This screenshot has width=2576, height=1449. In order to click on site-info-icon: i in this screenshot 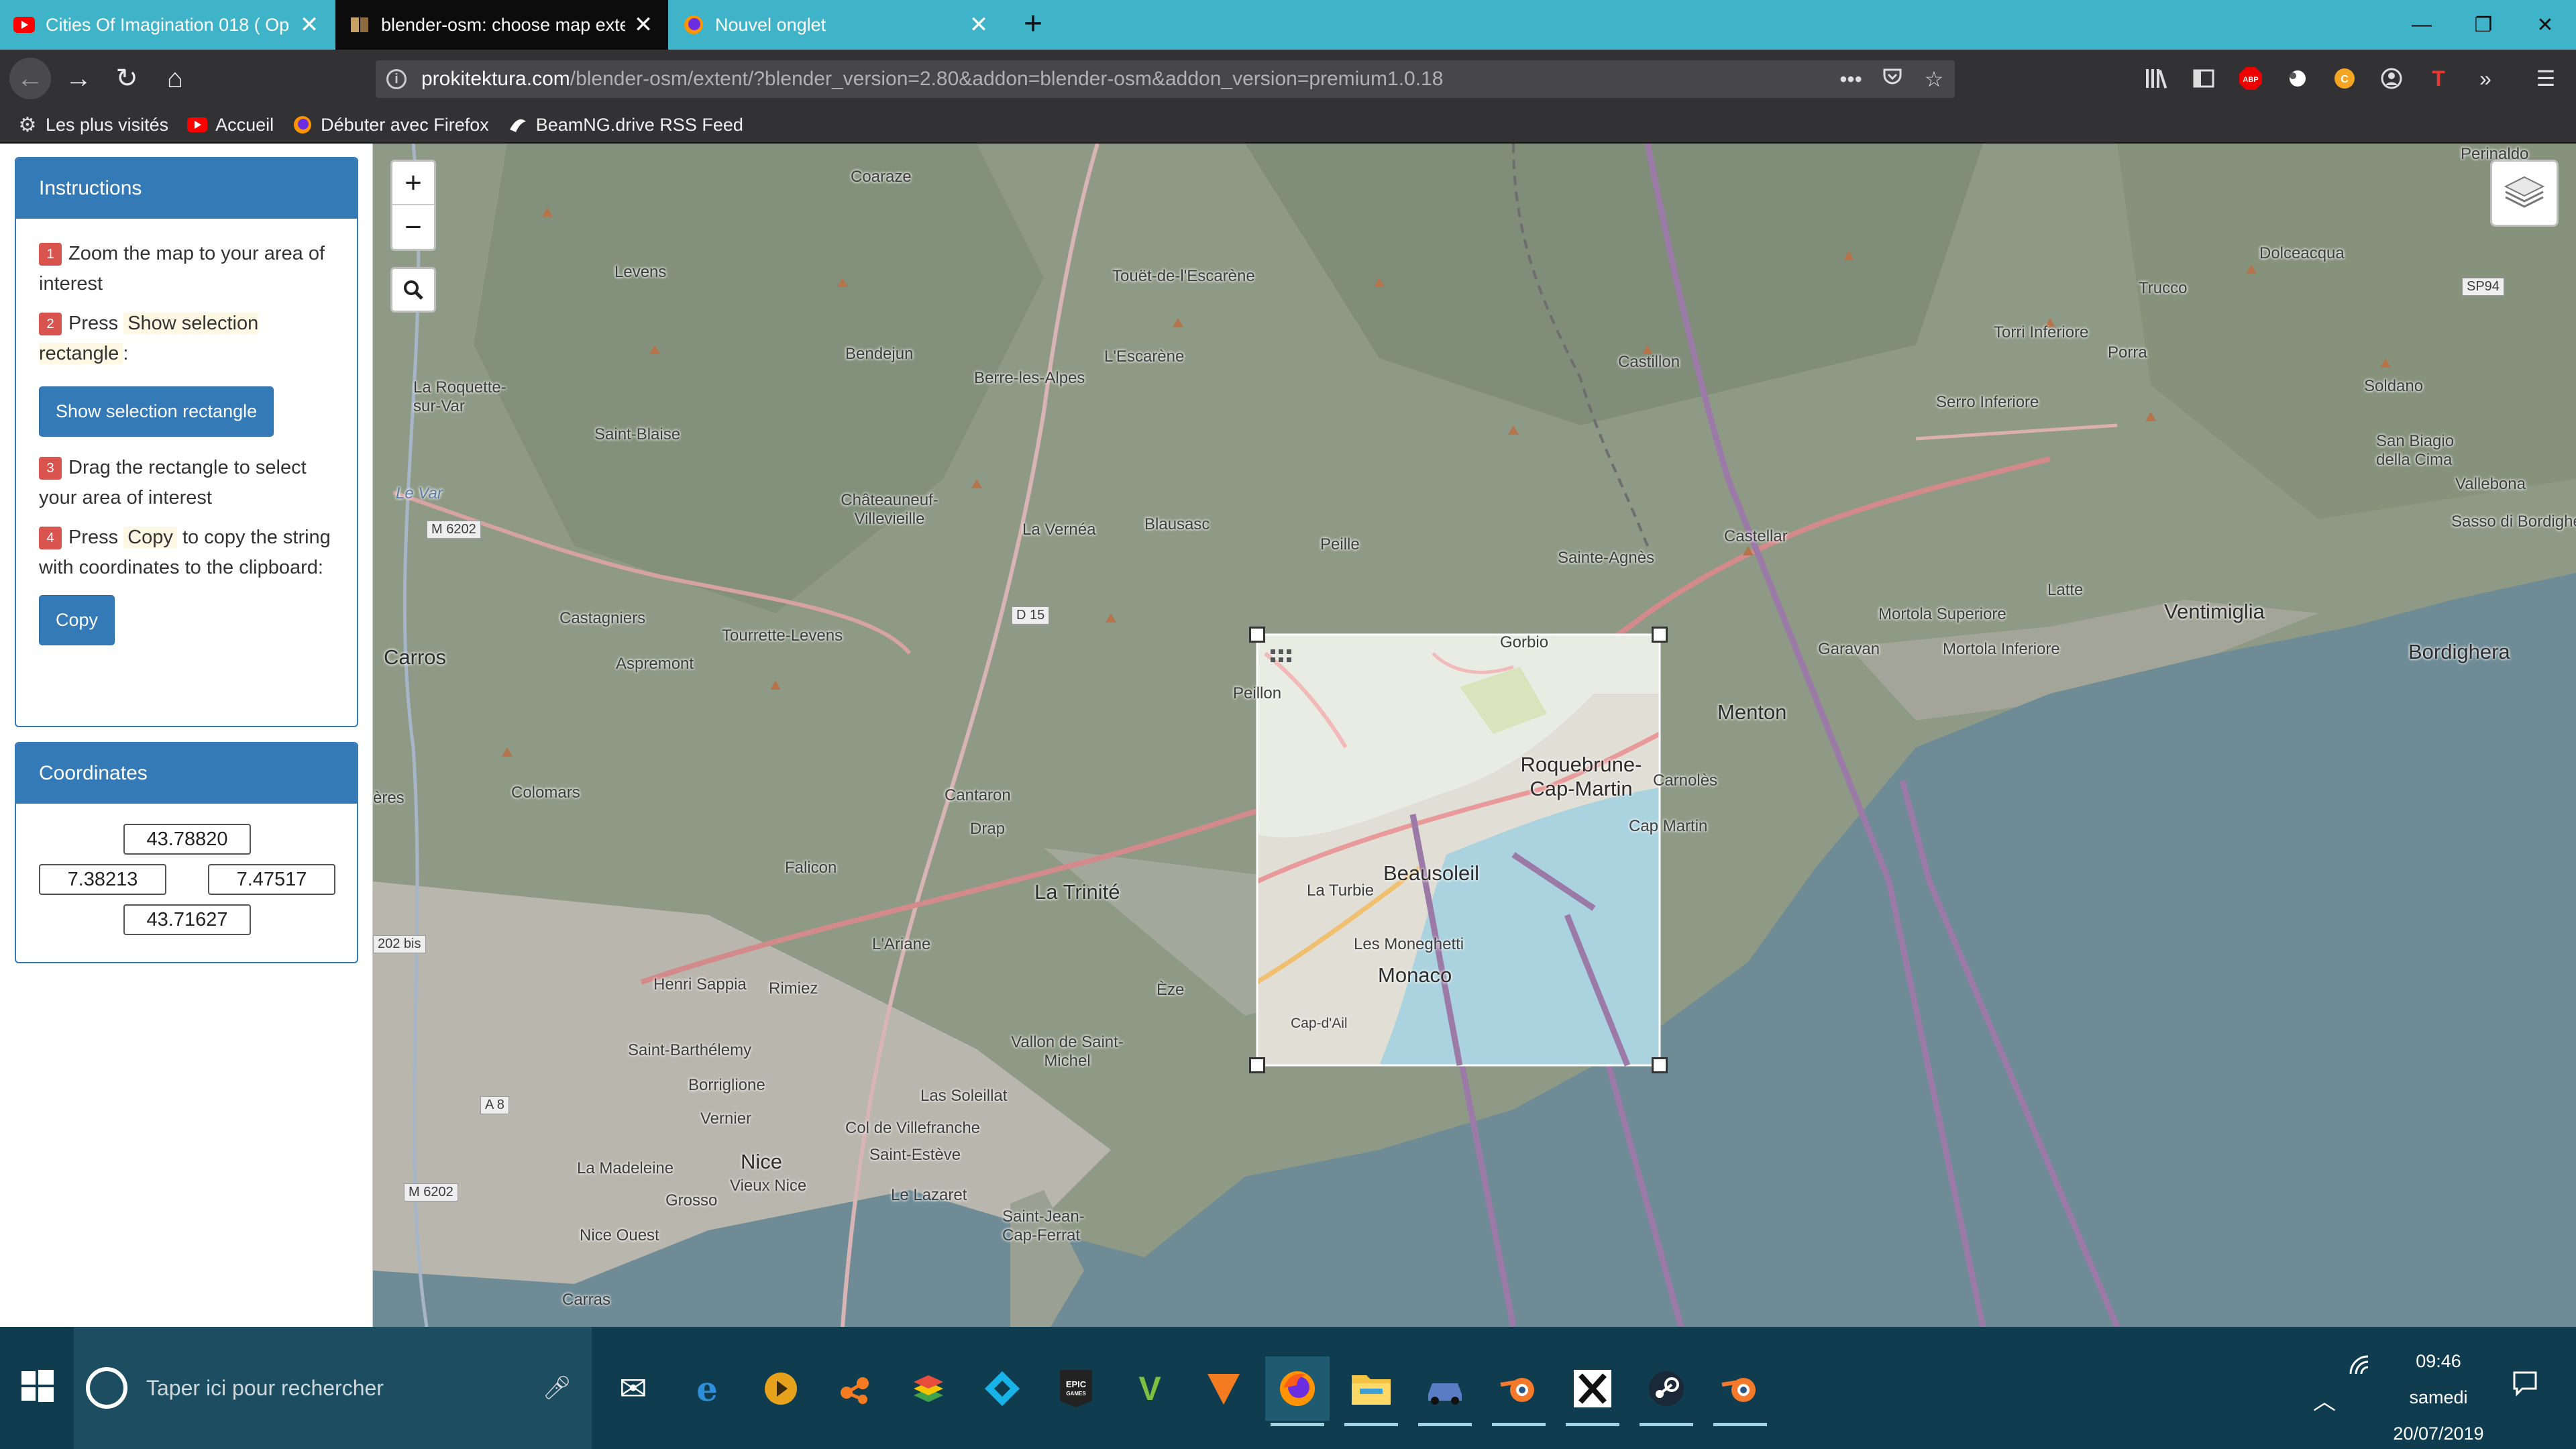, I will do `click(396, 79)`.